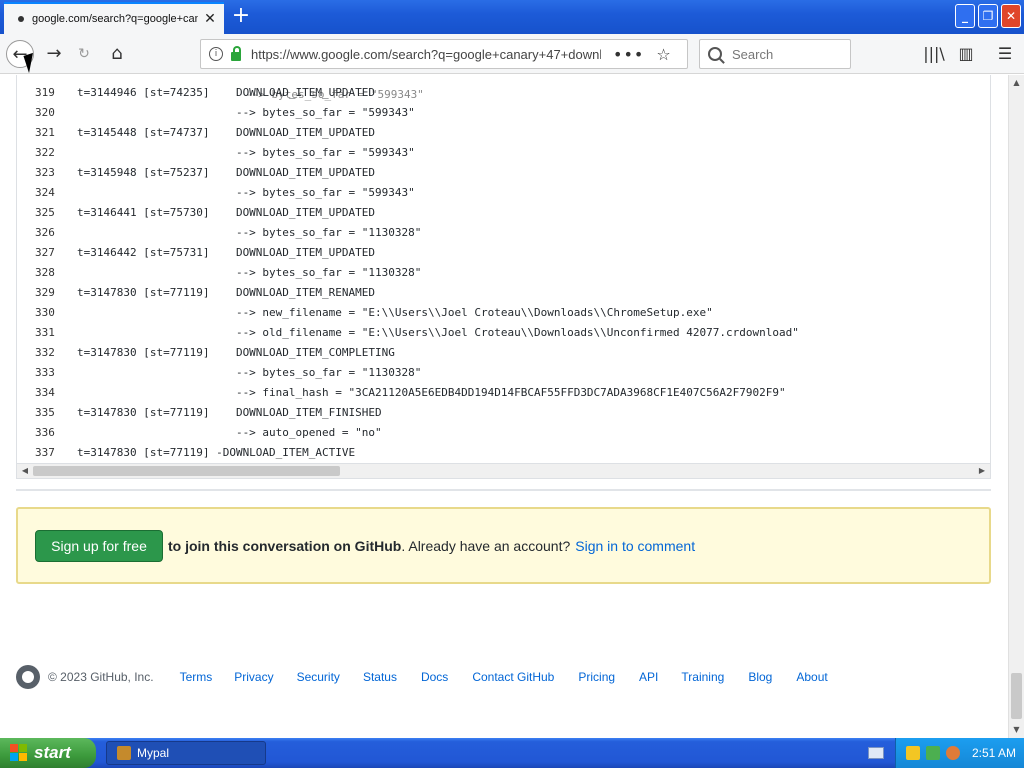 This screenshot has width=1024, height=768. I want to click on keyboard-icon, so click(876, 753).